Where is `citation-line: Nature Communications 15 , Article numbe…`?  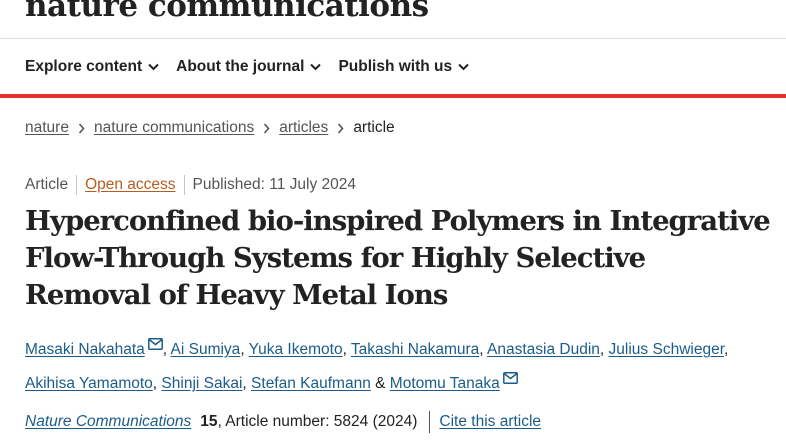 citation-line: Nature Communications 15 , Article numbe… is located at coordinates (283, 422).